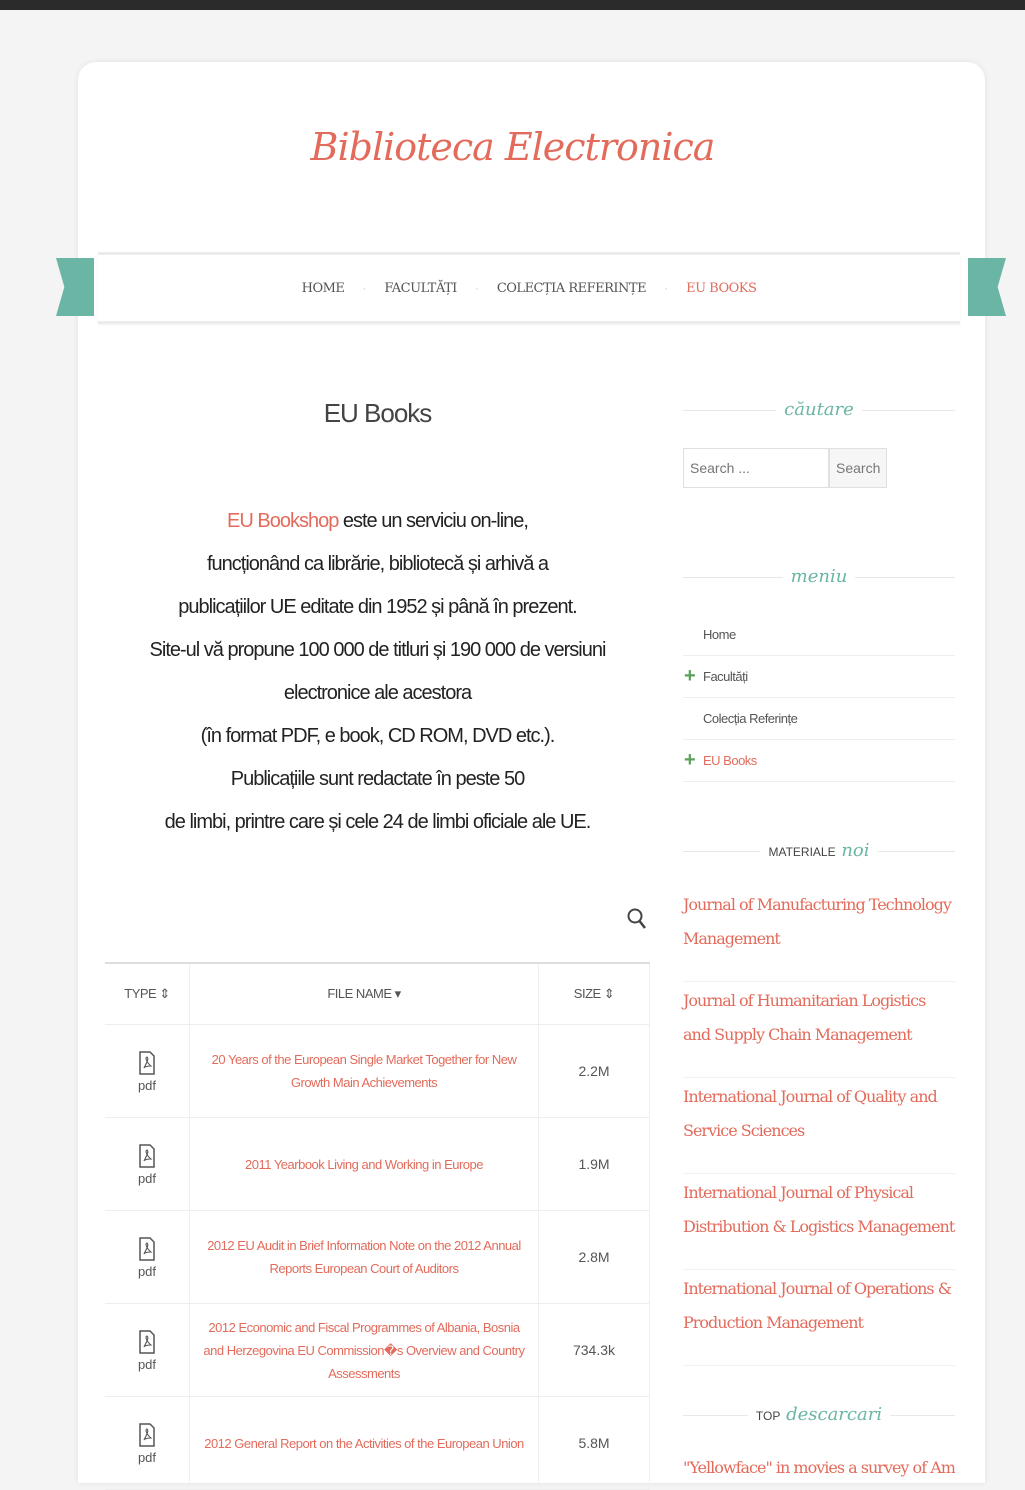  Describe the element at coordinates (756, 468) in the screenshot. I see `search-input` at that location.